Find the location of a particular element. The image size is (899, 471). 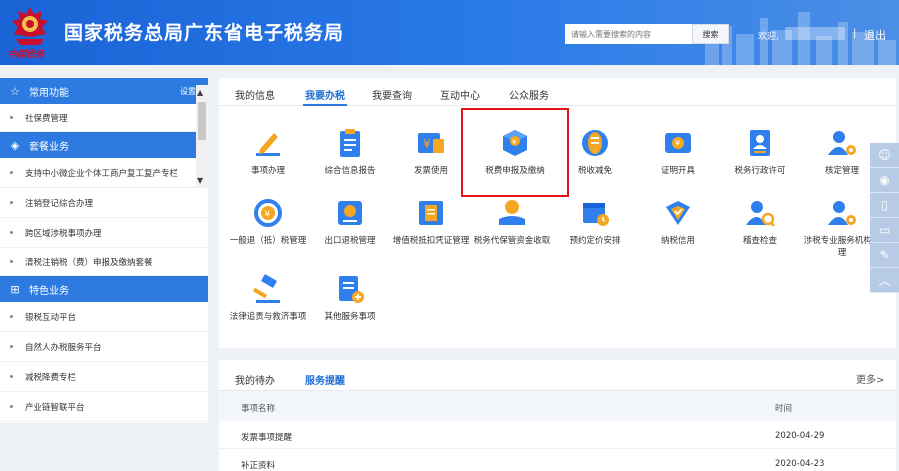

service-item-general-refund: ¥ 一般退（抵）税管理 is located at coordinates (268, 222).